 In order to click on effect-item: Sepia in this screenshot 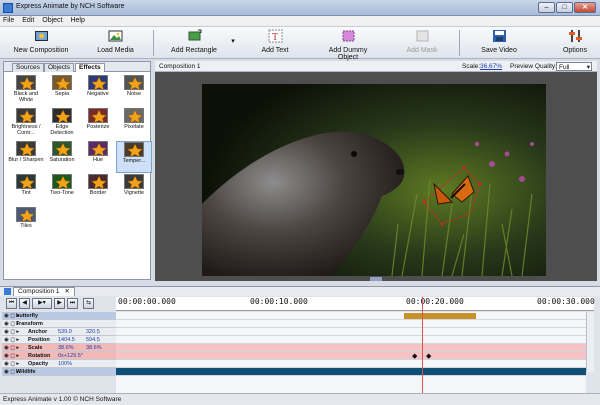, I will do `click(62, 91)`.